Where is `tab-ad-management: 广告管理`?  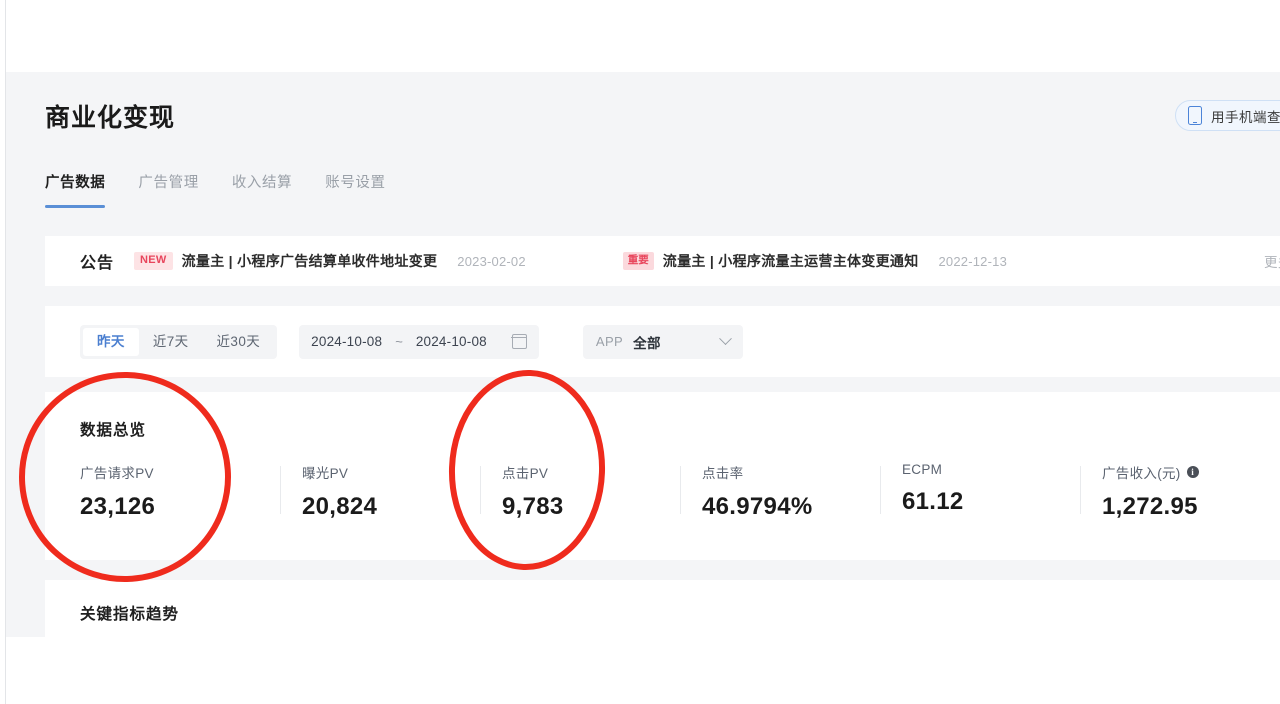
tab-ad-management: 广告管理 is located at coordinates (168, 189).